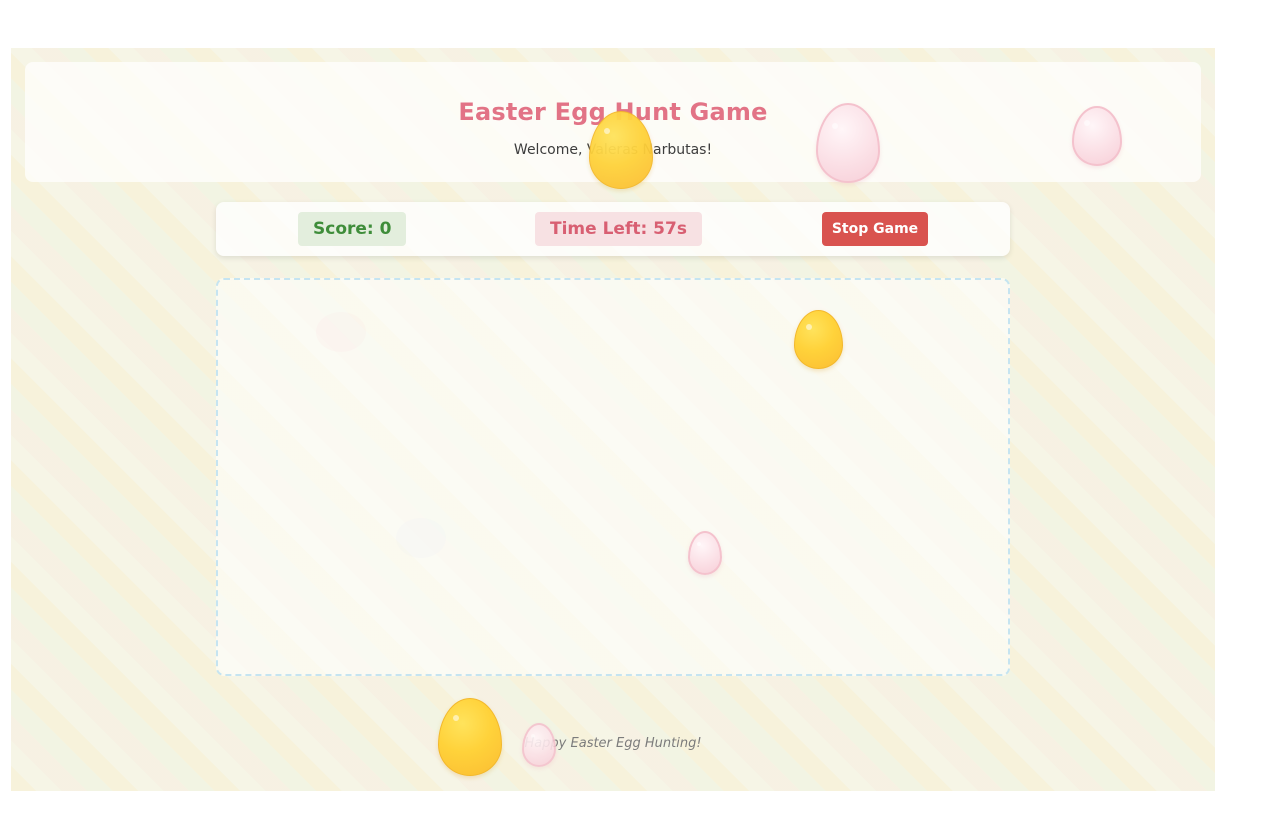  I want to click on control-bar: Score: 0 Time Left: 57s Stop Game, so click(613, 229).